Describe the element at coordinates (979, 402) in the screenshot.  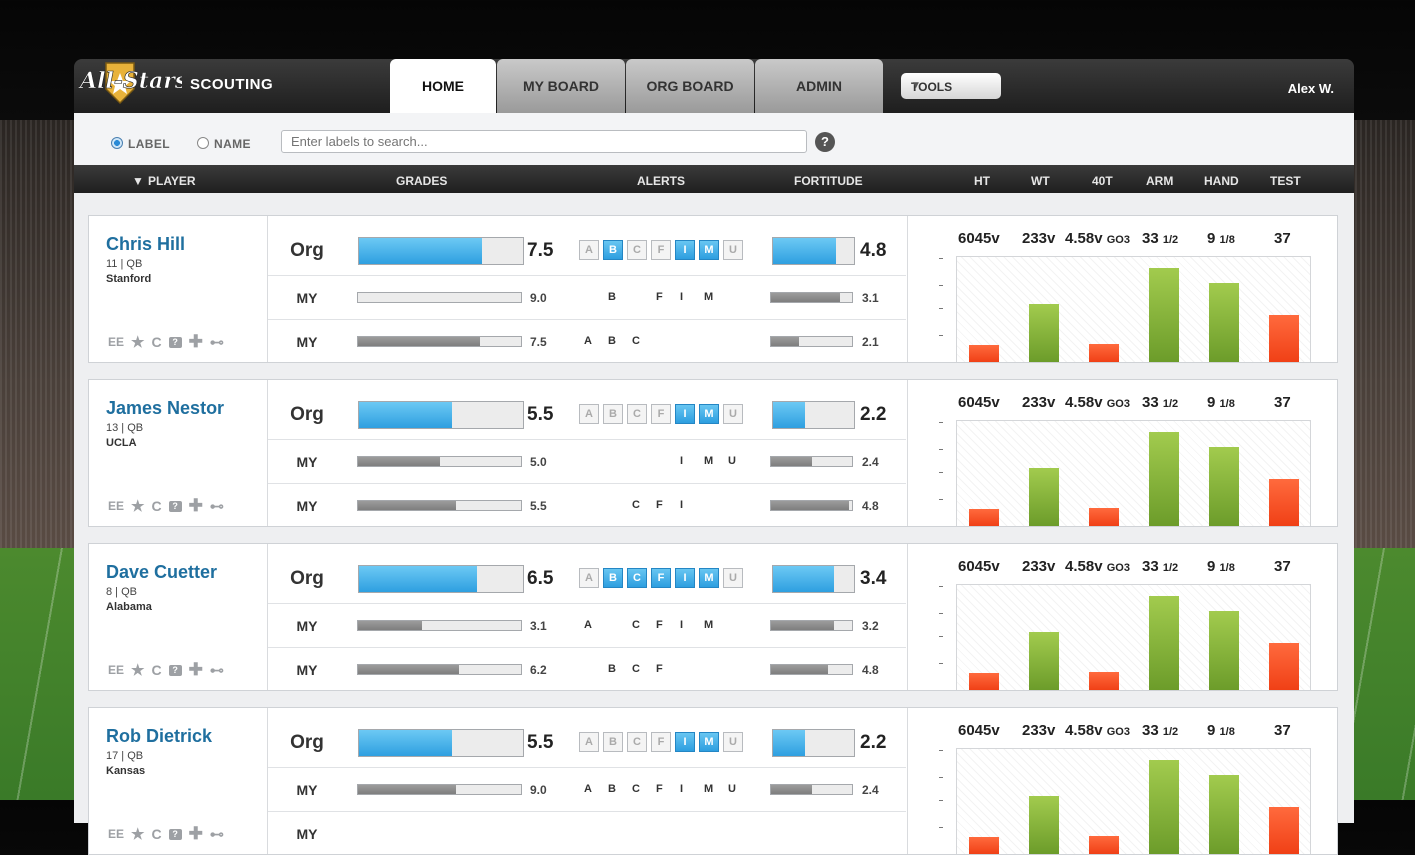
I see `measure-ht: 6045v` at that location.